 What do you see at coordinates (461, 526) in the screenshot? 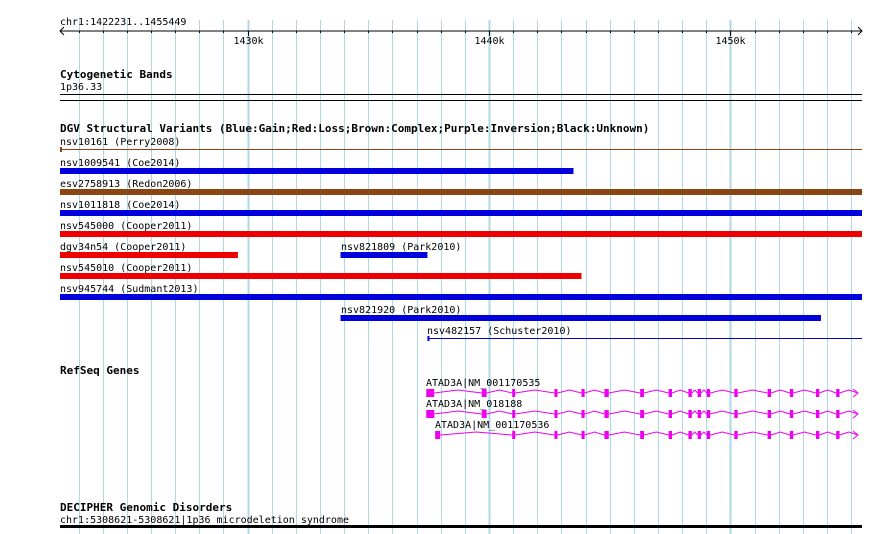
I see `decipher-feature-bar` at bounding box center [461, 526].